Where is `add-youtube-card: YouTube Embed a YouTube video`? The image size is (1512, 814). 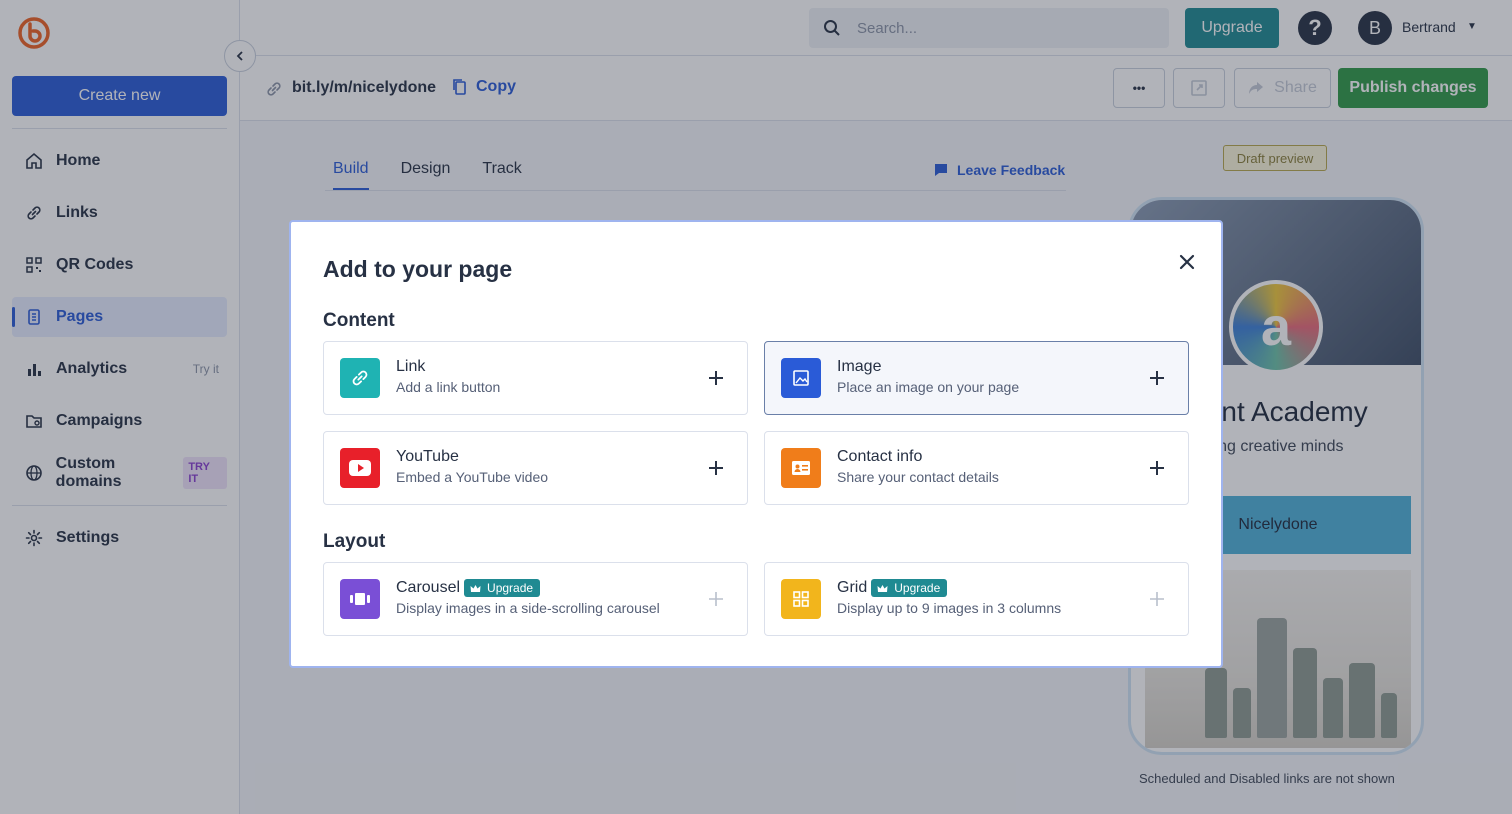
add-youtube-card: YouTube Embed a YouTube video is located at coordinates (535, 468).